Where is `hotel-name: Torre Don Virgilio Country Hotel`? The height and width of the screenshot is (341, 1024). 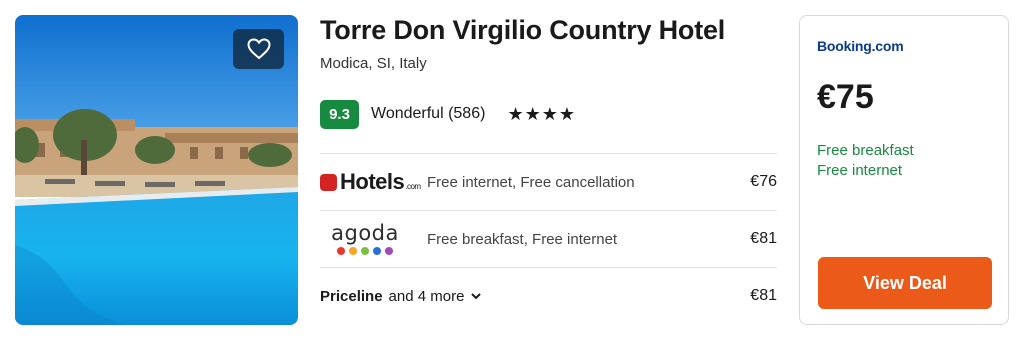
hotel-name: Torre Don Virgilio Country Hotel is located at coordinates (522, 30).